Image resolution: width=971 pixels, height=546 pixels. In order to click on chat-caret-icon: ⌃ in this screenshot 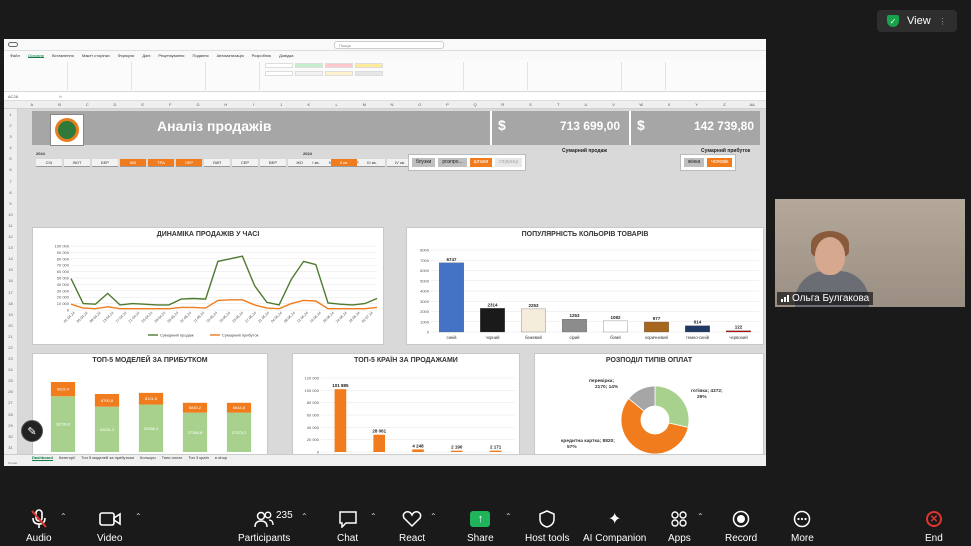, I will do `click(373, 516)`.